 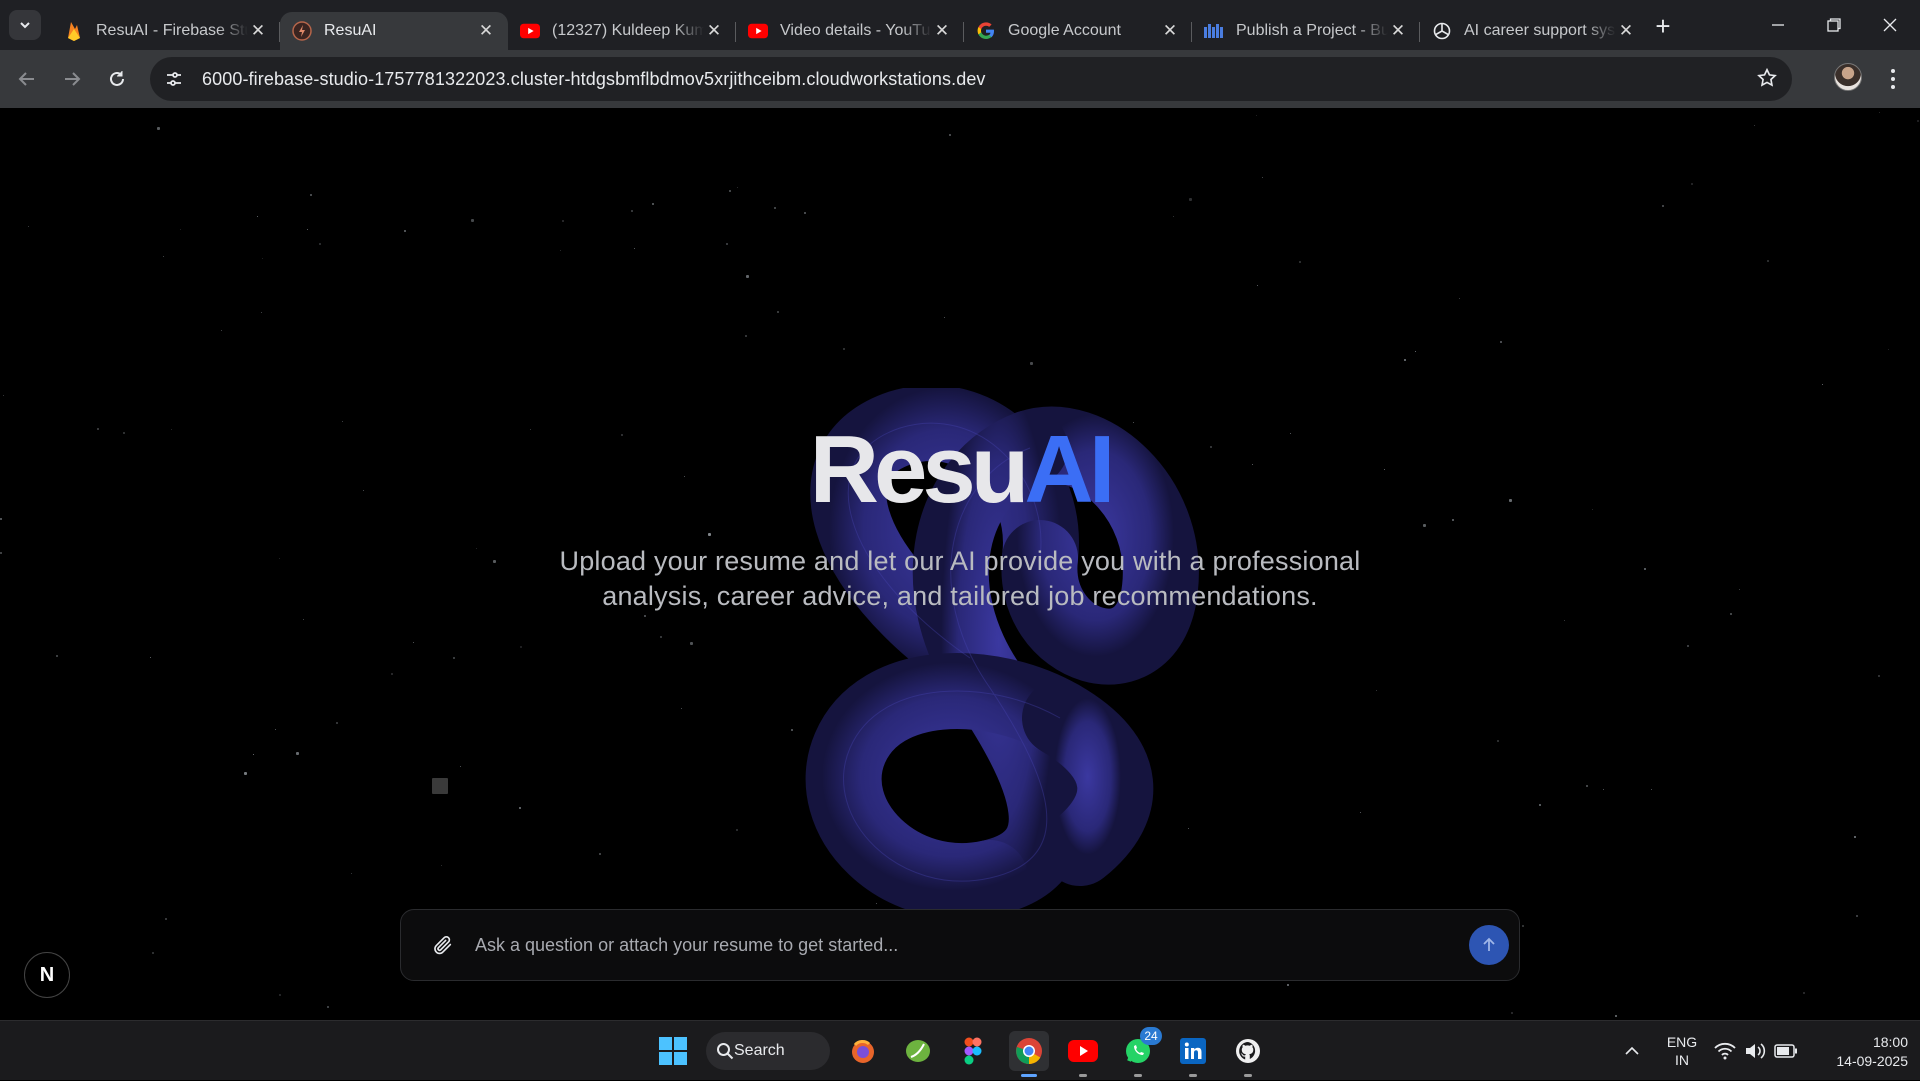 What do you see at coordinates (1489, 945) in the screenshot?
I see `send-button` at bounding box center [1489, 945].